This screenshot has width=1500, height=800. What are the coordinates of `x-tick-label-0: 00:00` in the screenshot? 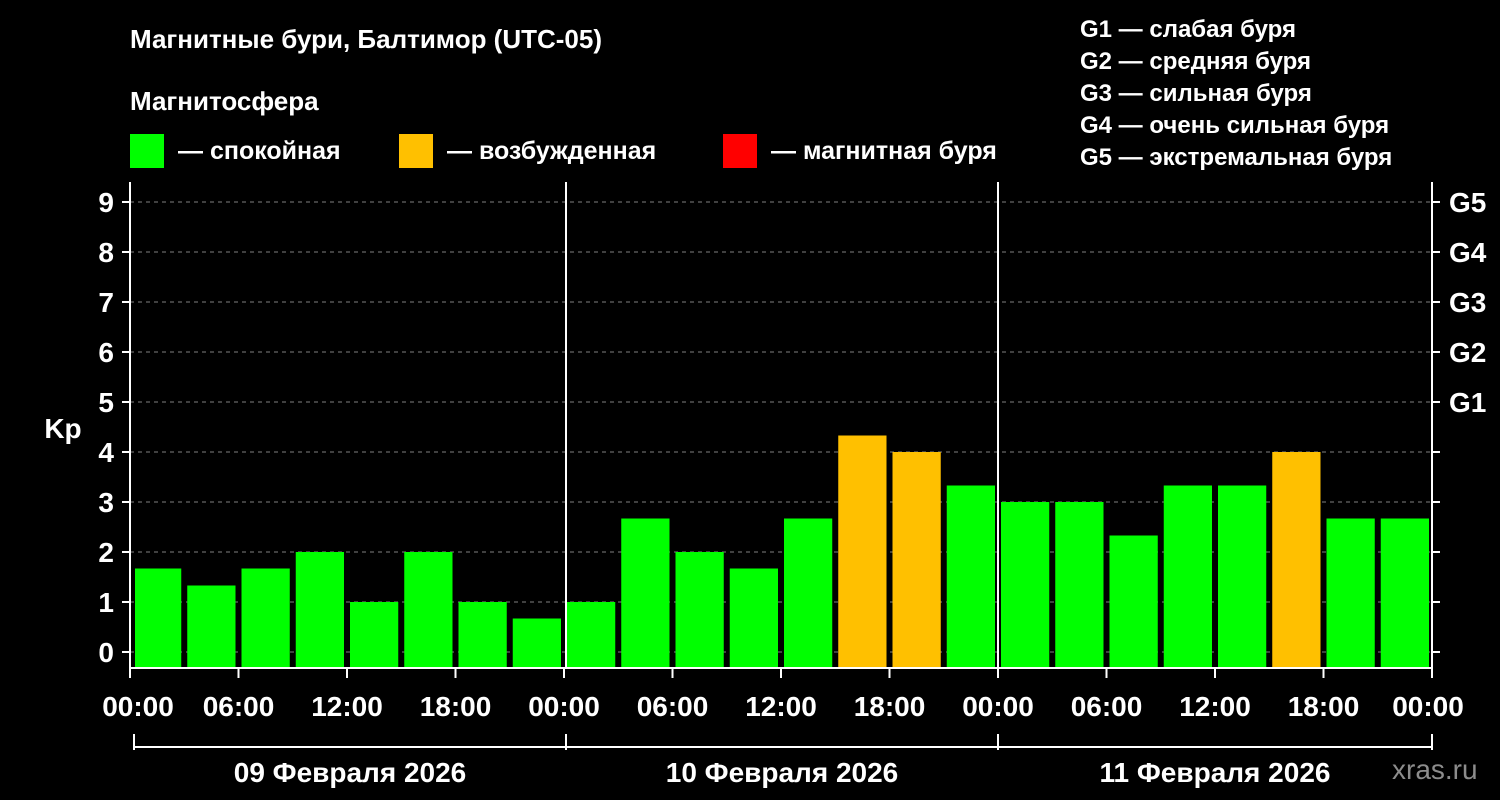 It's located at (138, 706).